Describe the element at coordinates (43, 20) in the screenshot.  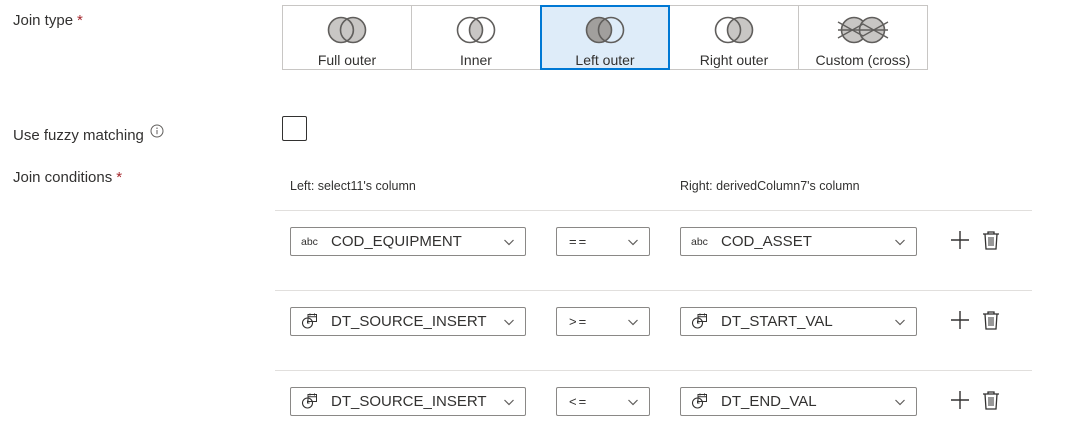
I see `join-type-label-text: Join type` at that location.